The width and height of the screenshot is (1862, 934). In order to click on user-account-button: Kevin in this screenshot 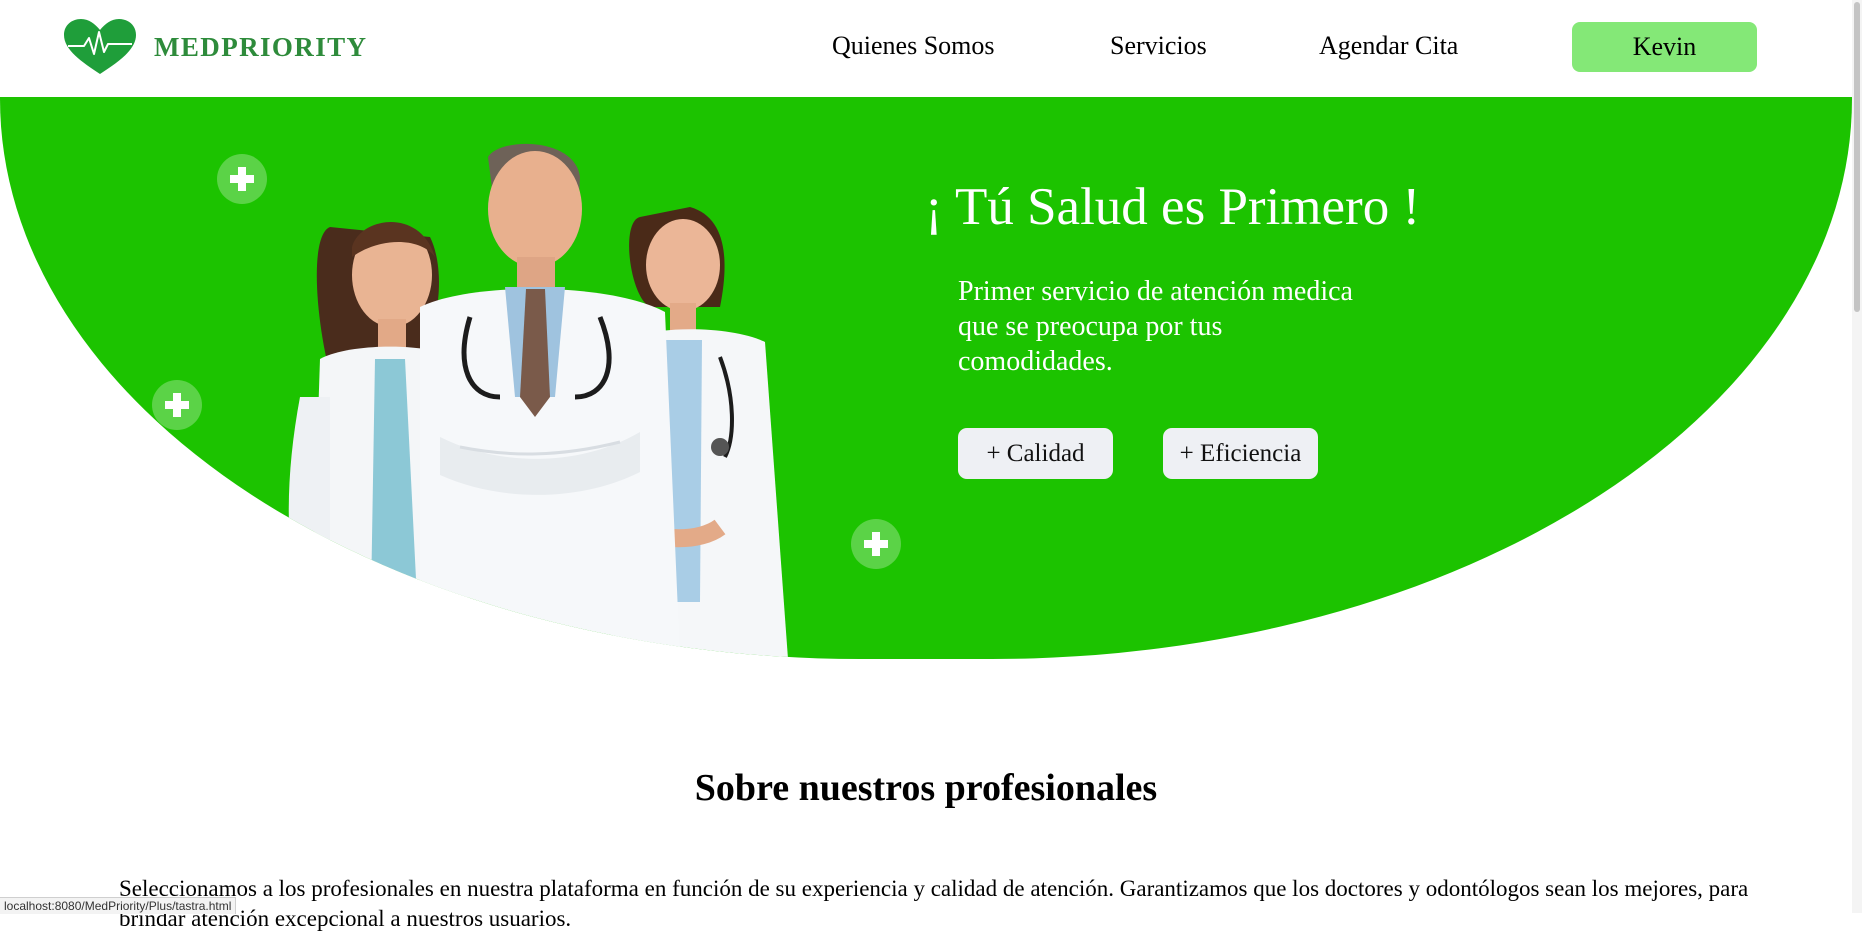, I will do `click(1664, 47)`.